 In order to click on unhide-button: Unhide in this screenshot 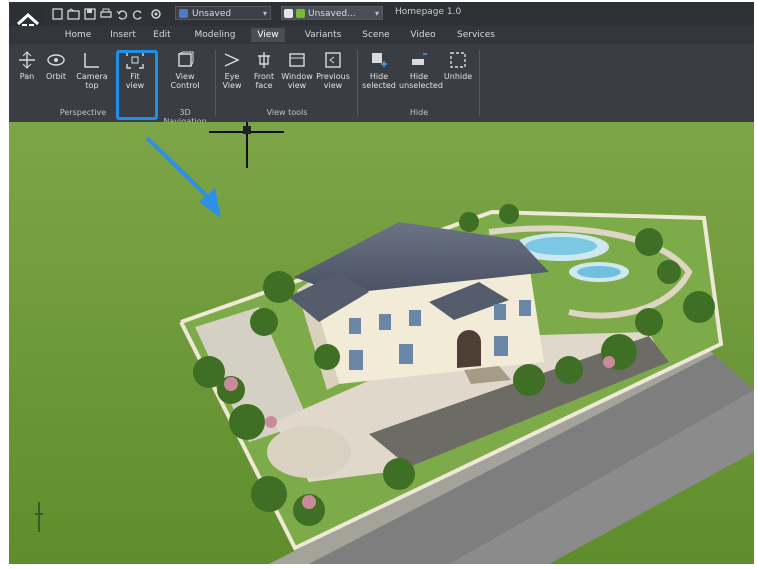, I will do `click(458, 77)`.